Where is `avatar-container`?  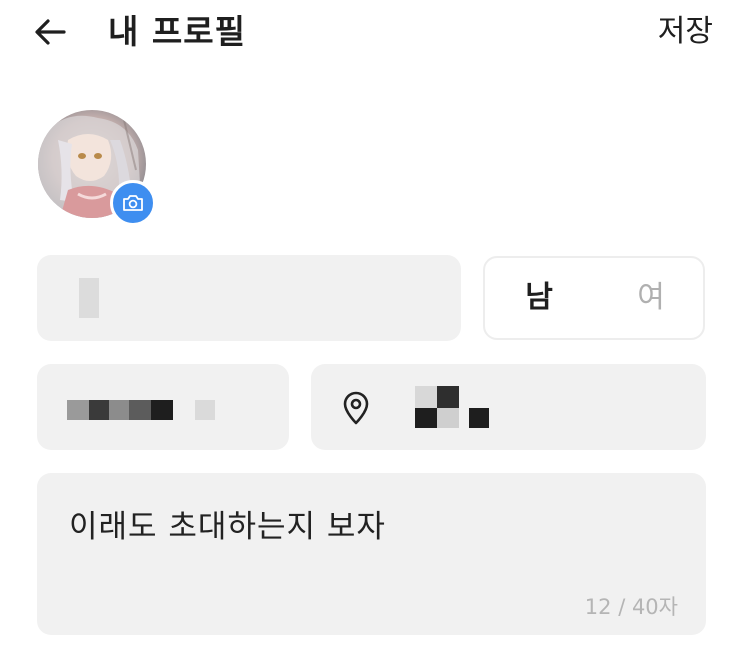 avatar-container is located at coordinates (97, 168).